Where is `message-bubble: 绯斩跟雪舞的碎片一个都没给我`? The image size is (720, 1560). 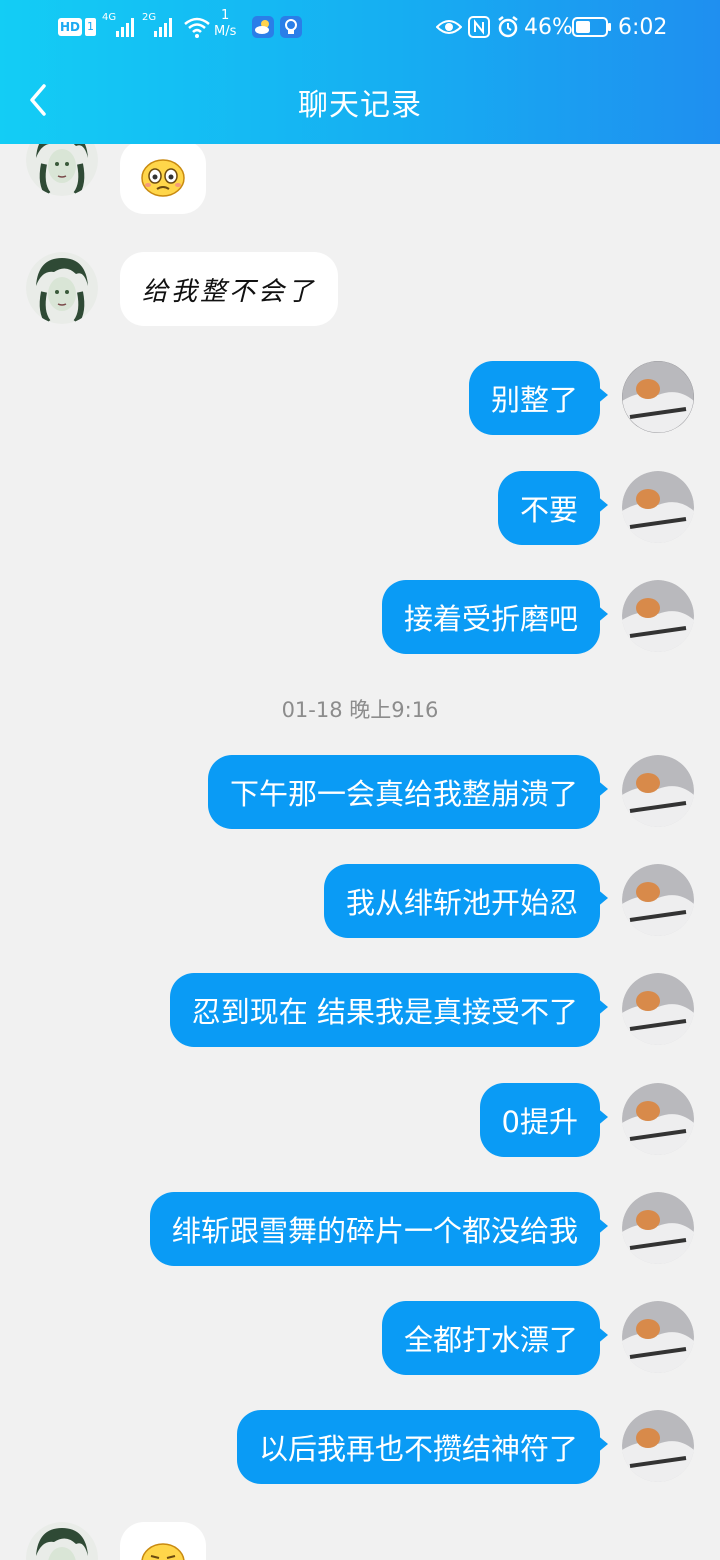 message-bubble: 绯斩跟雪舞的碎片一个都没给我 is located at coordinates (379, 1229).